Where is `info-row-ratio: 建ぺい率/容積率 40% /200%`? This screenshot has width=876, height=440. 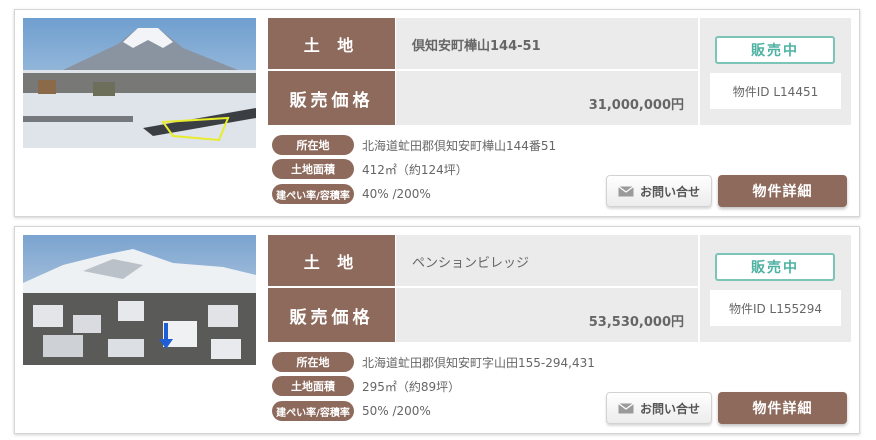 info-row-ratio: 建ぺい率/容積率 40% /200% is located at coordinates (351, 194).